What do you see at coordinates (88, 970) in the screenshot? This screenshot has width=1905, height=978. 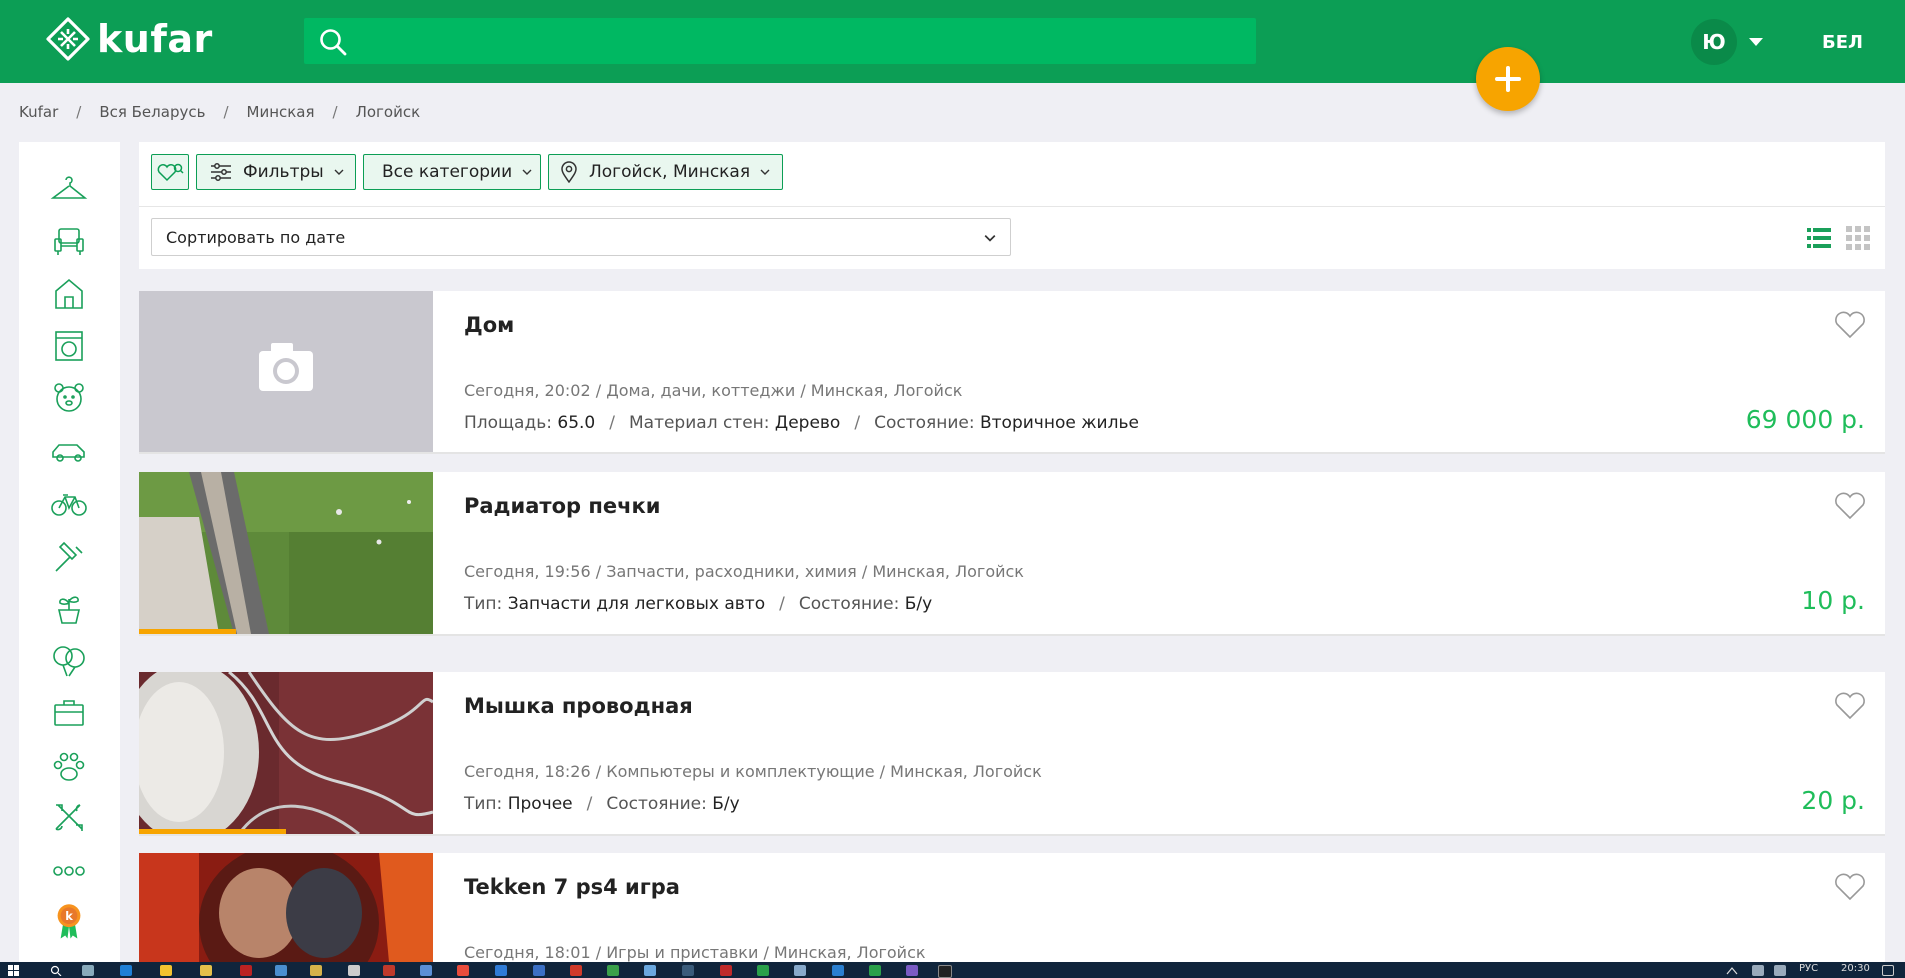 I see `task-view-icon` at bounding box center [88, 970].